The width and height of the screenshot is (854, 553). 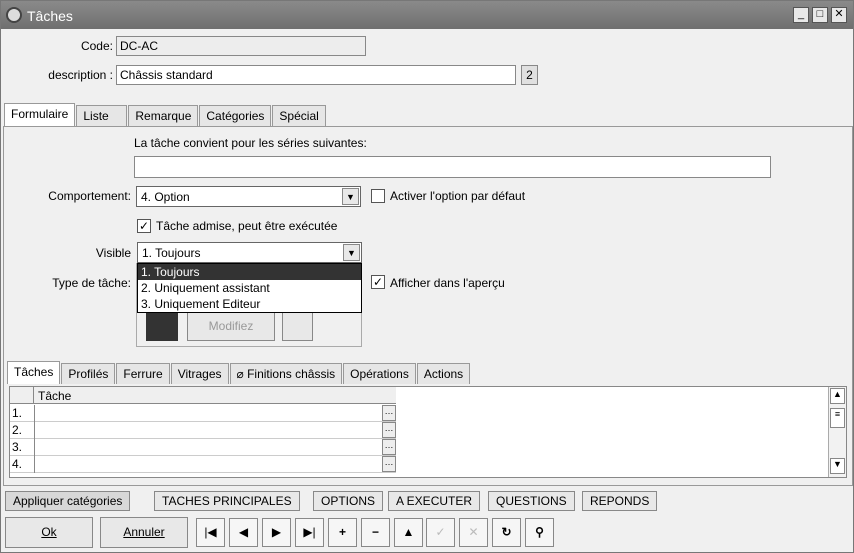 I want to click on close-icon: ✕, so click(x=839, y=15).